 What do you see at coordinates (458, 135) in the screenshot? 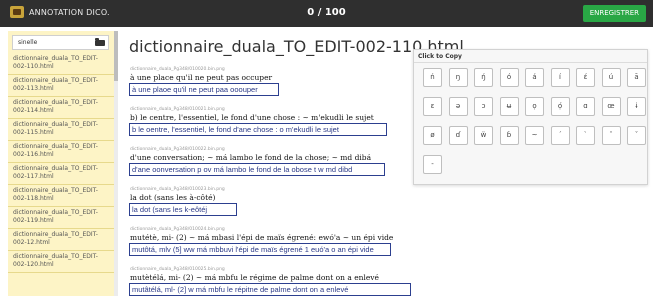
I see `copy-char-button: ɗ` at bounding box center [458, 135].